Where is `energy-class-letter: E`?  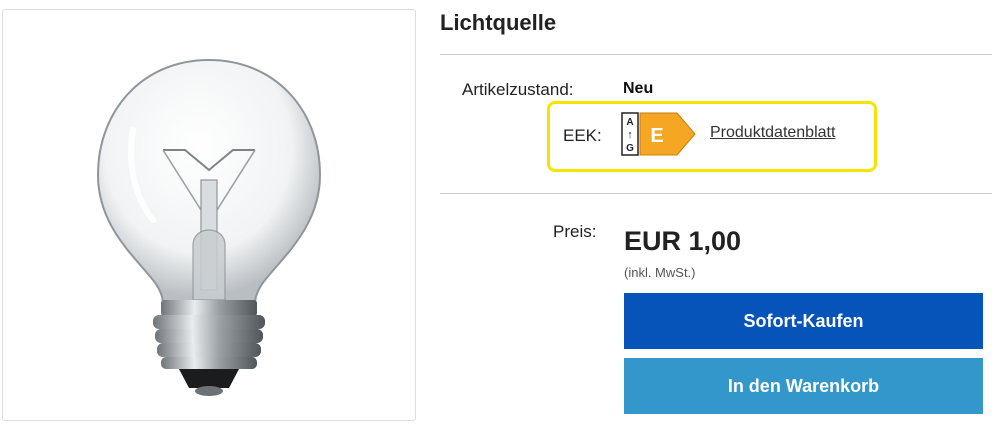
energy-class-letter: E is located at coordinates (656, 136).